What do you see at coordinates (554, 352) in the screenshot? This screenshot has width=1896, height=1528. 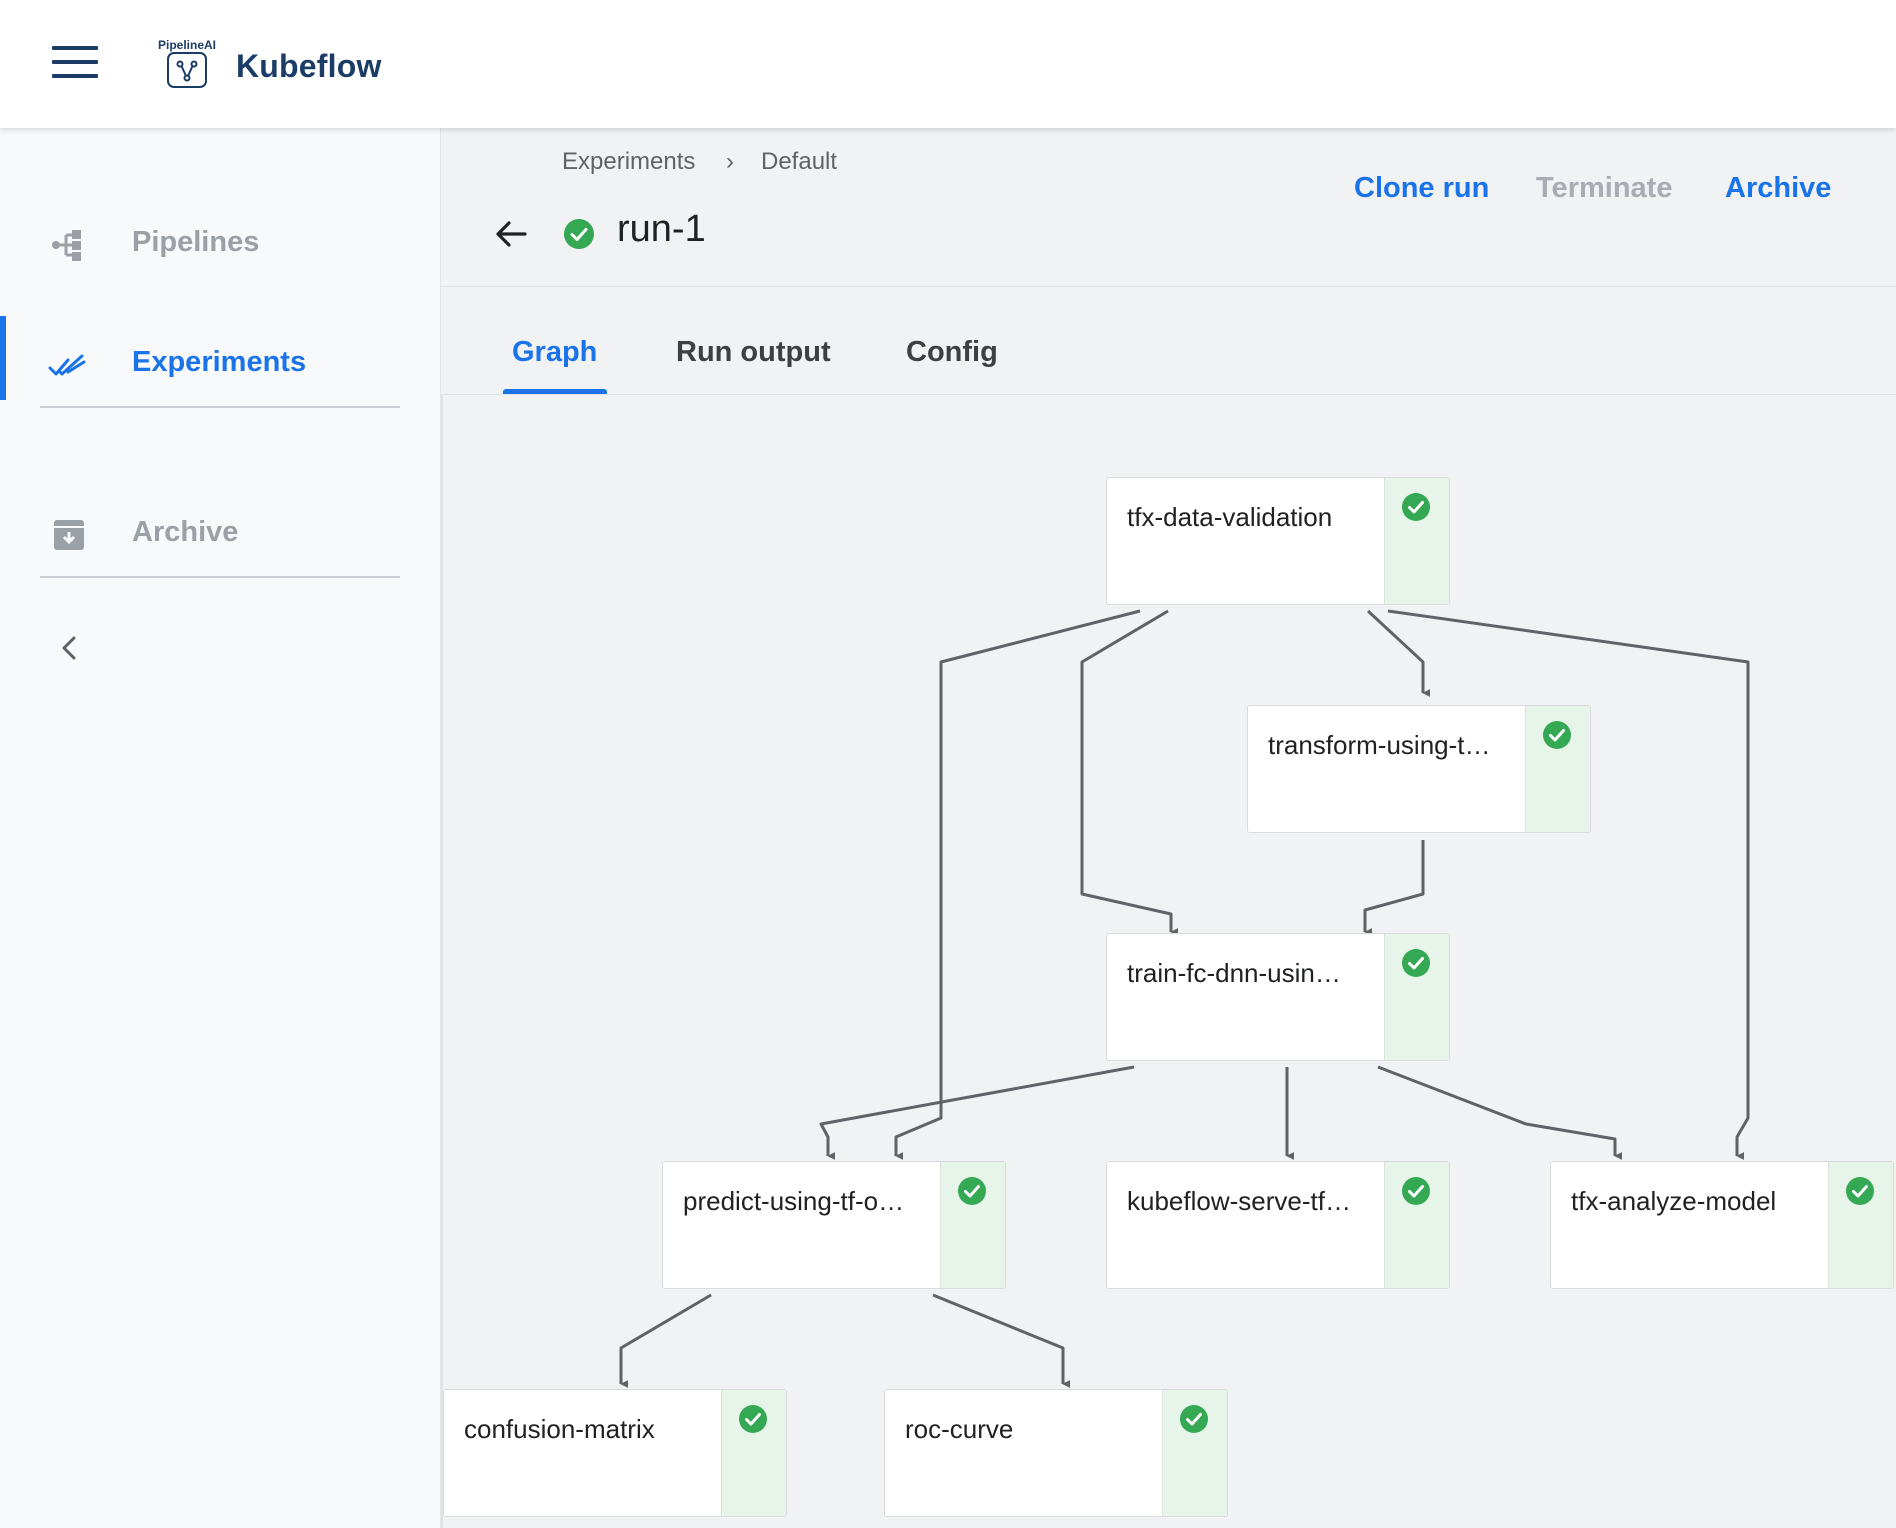 I see `tab-graph: Graph` at bounding box center [554, 352].